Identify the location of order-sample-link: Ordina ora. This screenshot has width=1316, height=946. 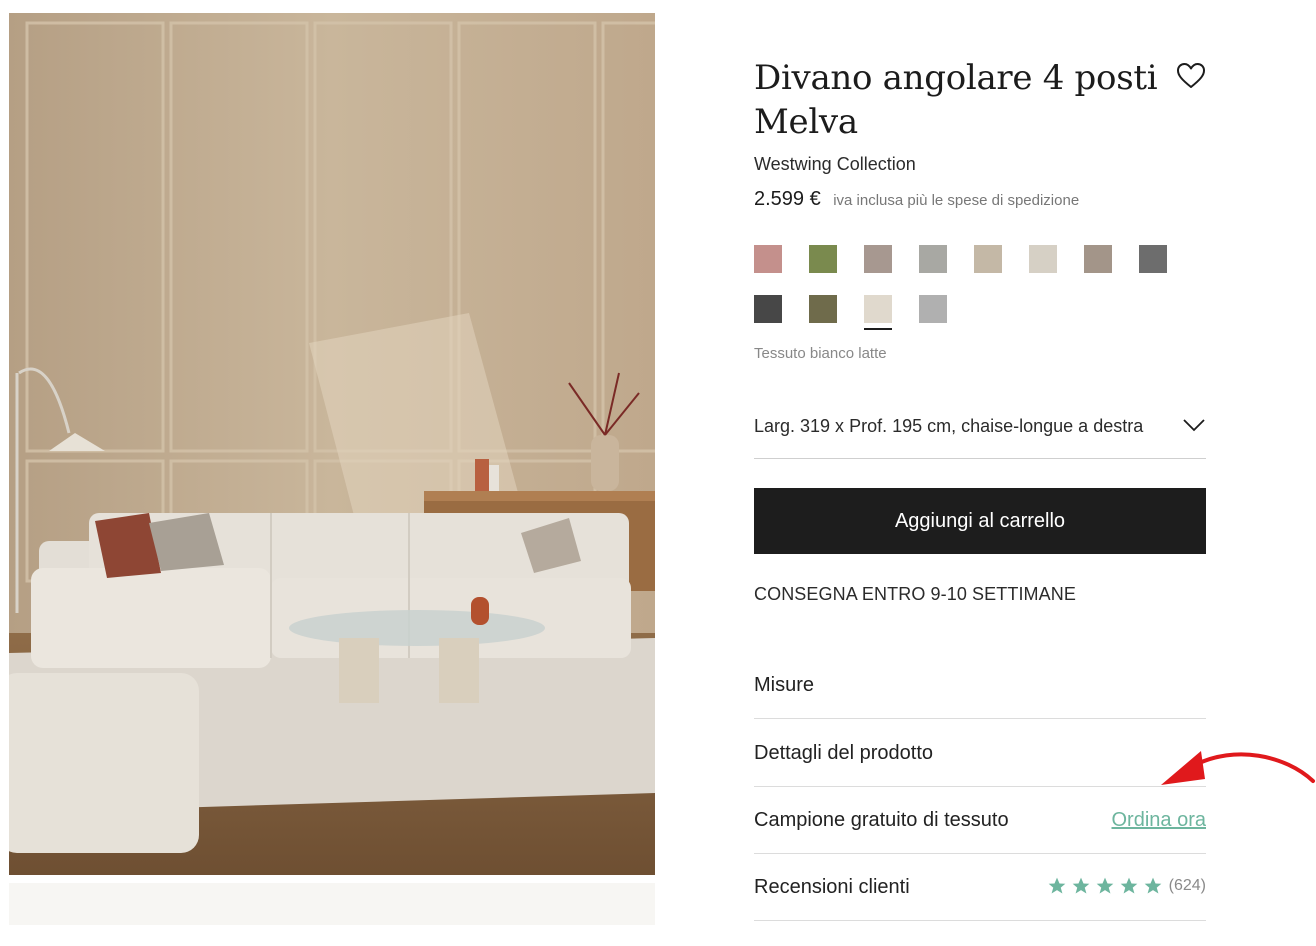
(1159, 820).